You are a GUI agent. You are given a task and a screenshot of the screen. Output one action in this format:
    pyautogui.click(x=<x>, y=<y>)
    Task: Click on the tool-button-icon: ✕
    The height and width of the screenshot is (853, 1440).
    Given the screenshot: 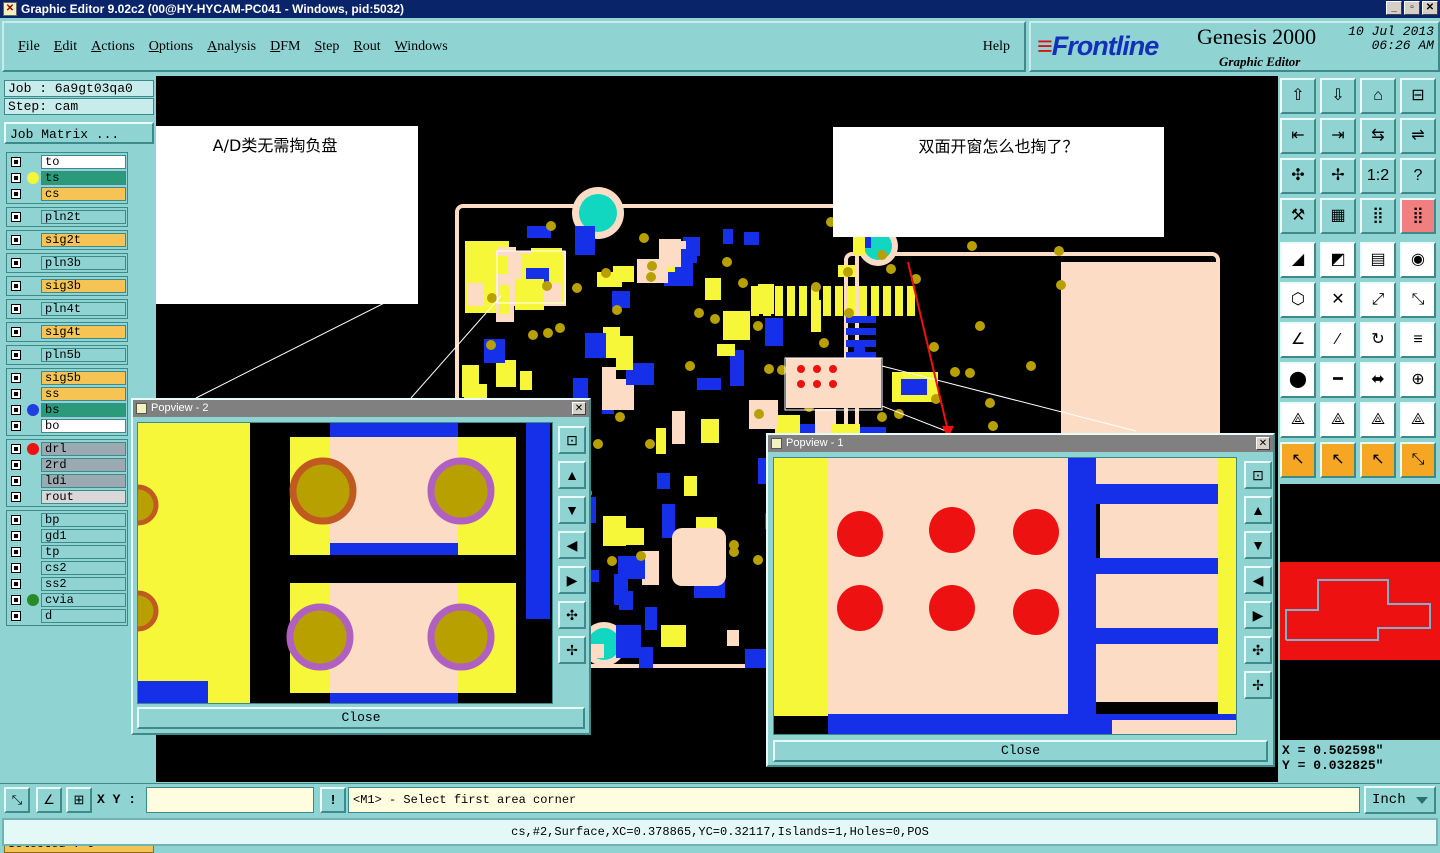 What is the action you would take?
    pyautogui.click(x=1338, y=300)
    